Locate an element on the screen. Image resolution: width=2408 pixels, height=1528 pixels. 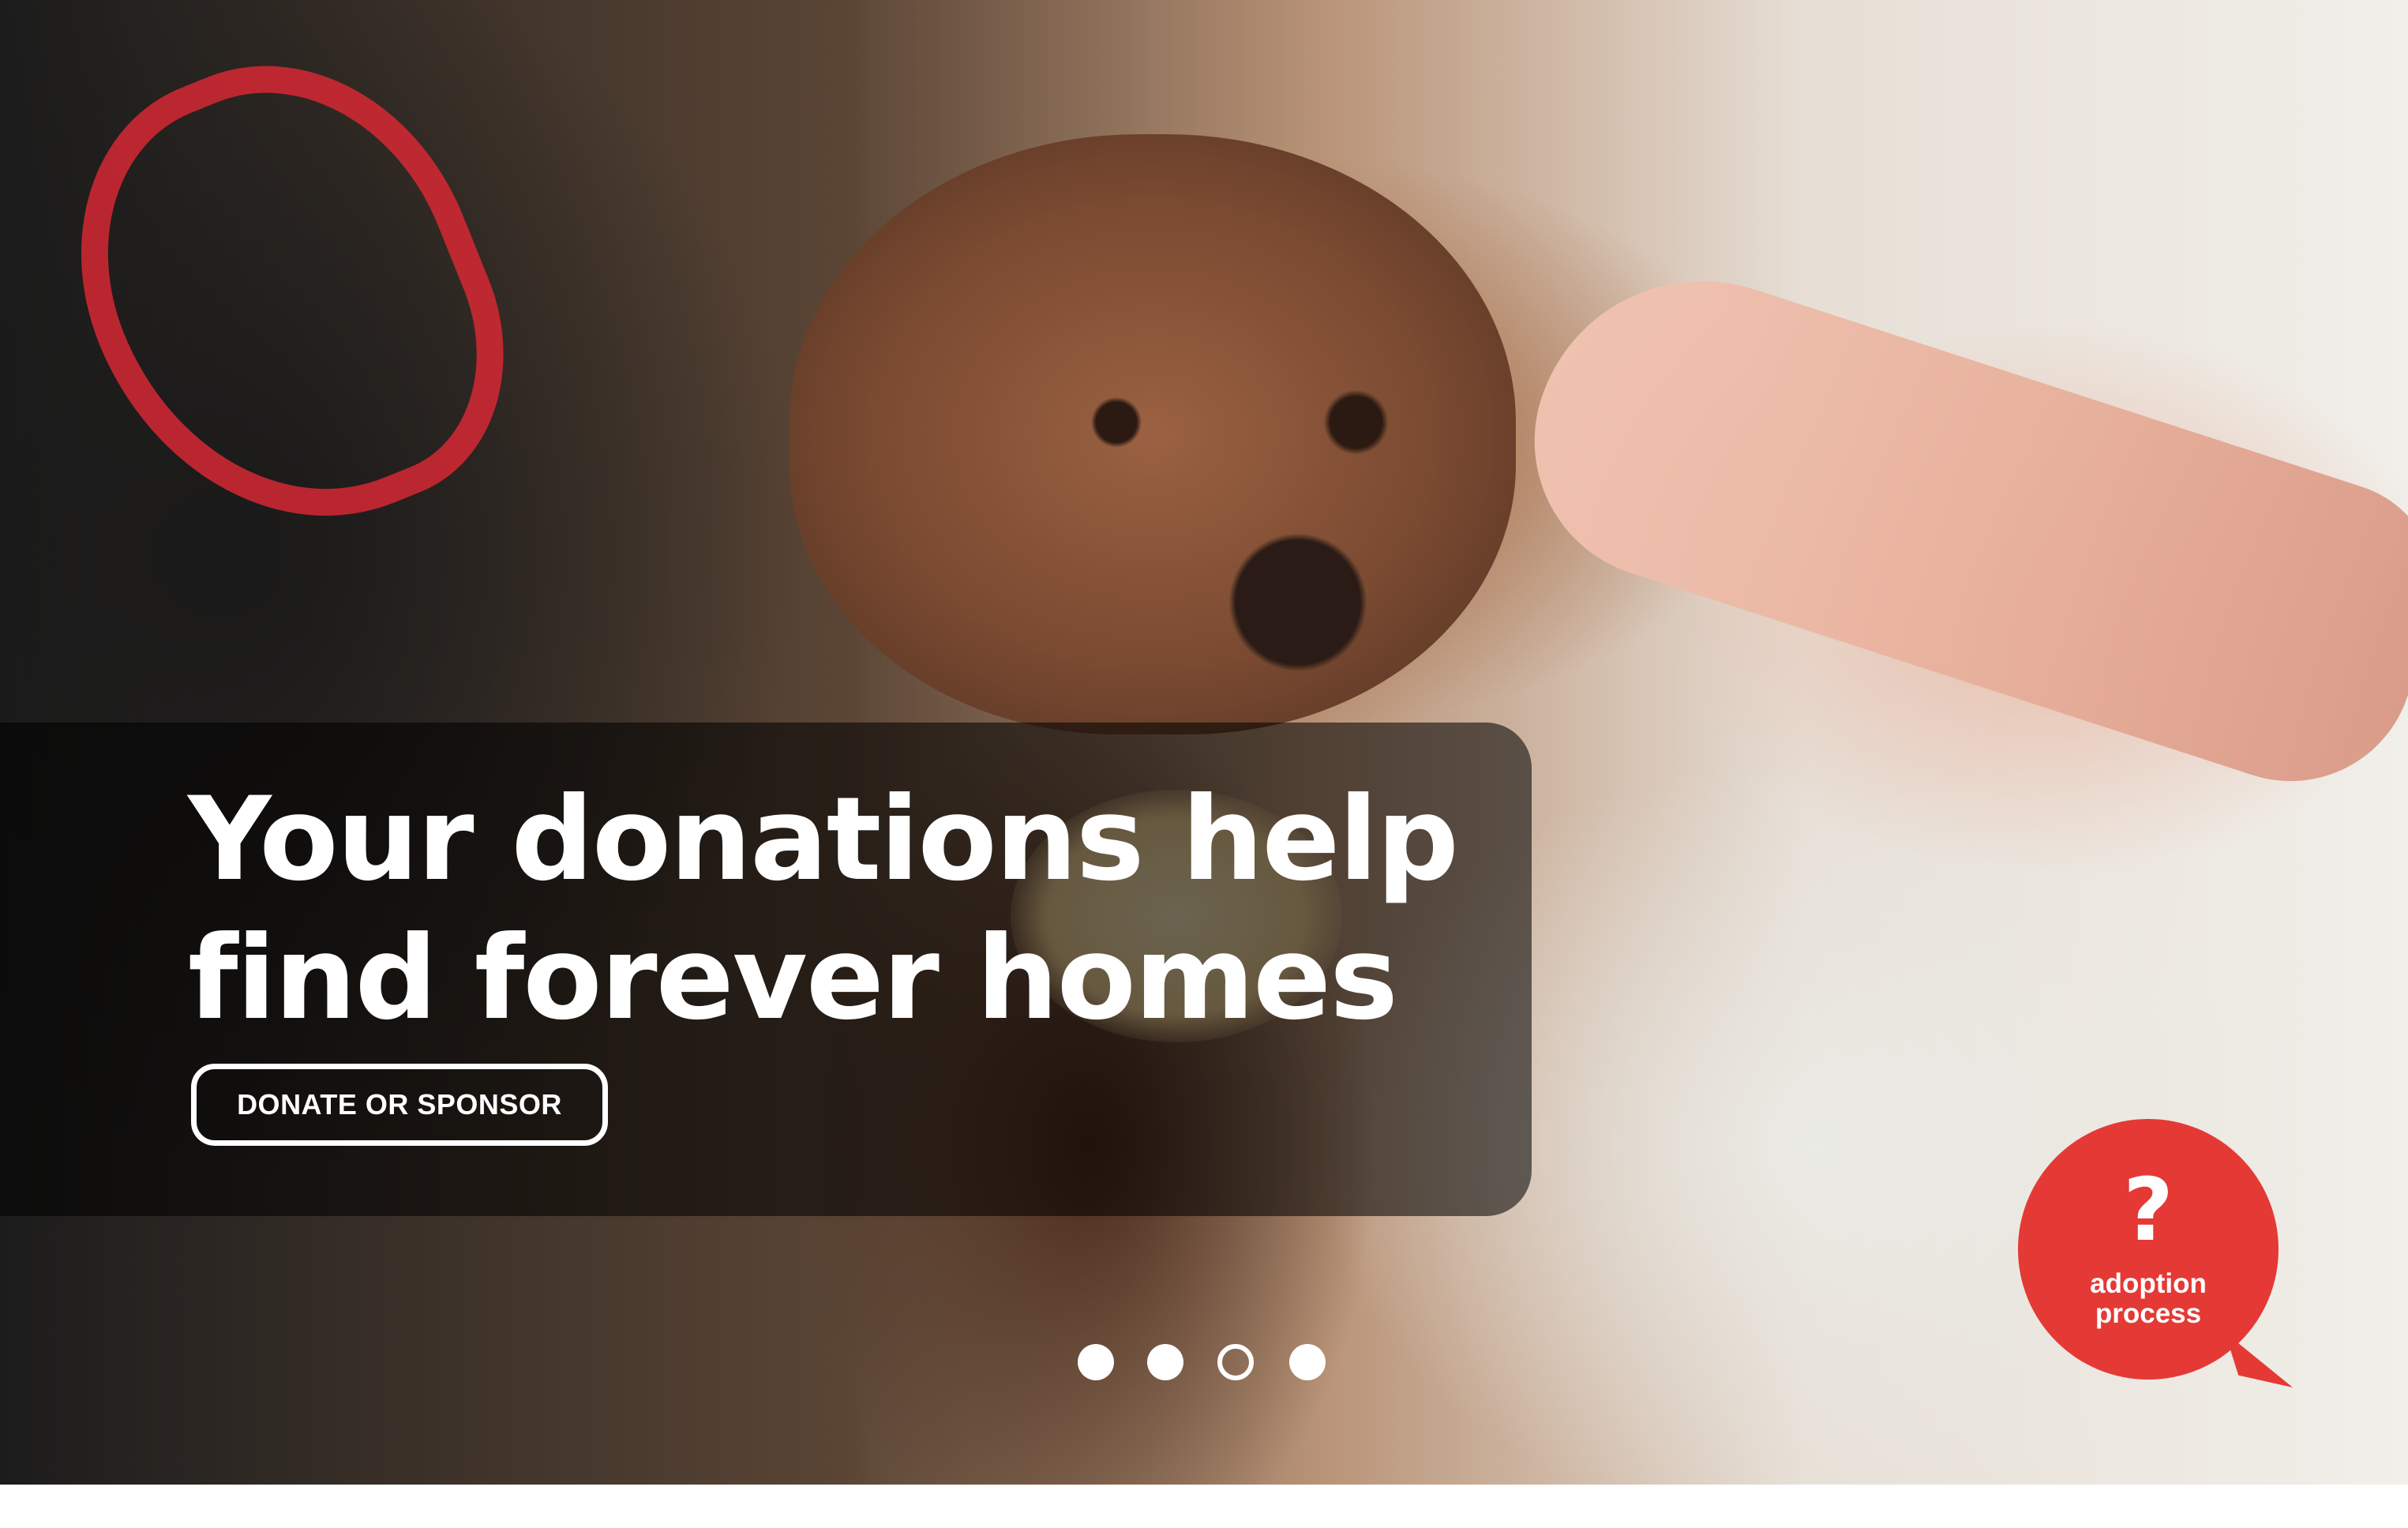
adoption-label-line-1: adoption is located at coordinates (2148, 1283).